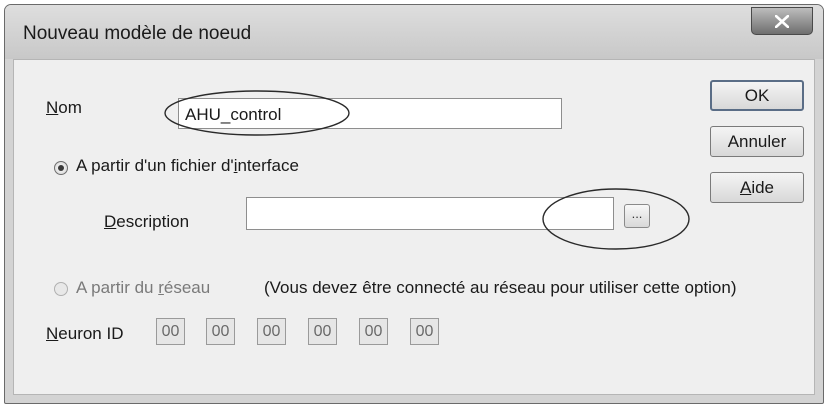 Image resolution: width=830 pixels, height=410 pixels. Describe the element at coordinates (61, 289) in the screenshot. I see `radio-from-network` at that location.